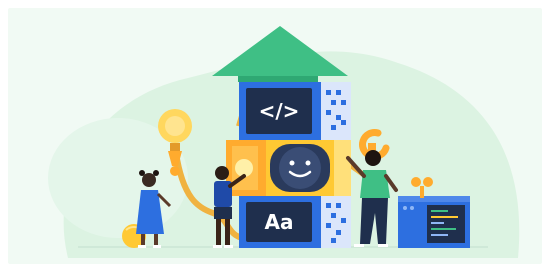  Describe the element at coordinates (300, 168) in the screenshot. I see `smiley-face-icon` at that location.